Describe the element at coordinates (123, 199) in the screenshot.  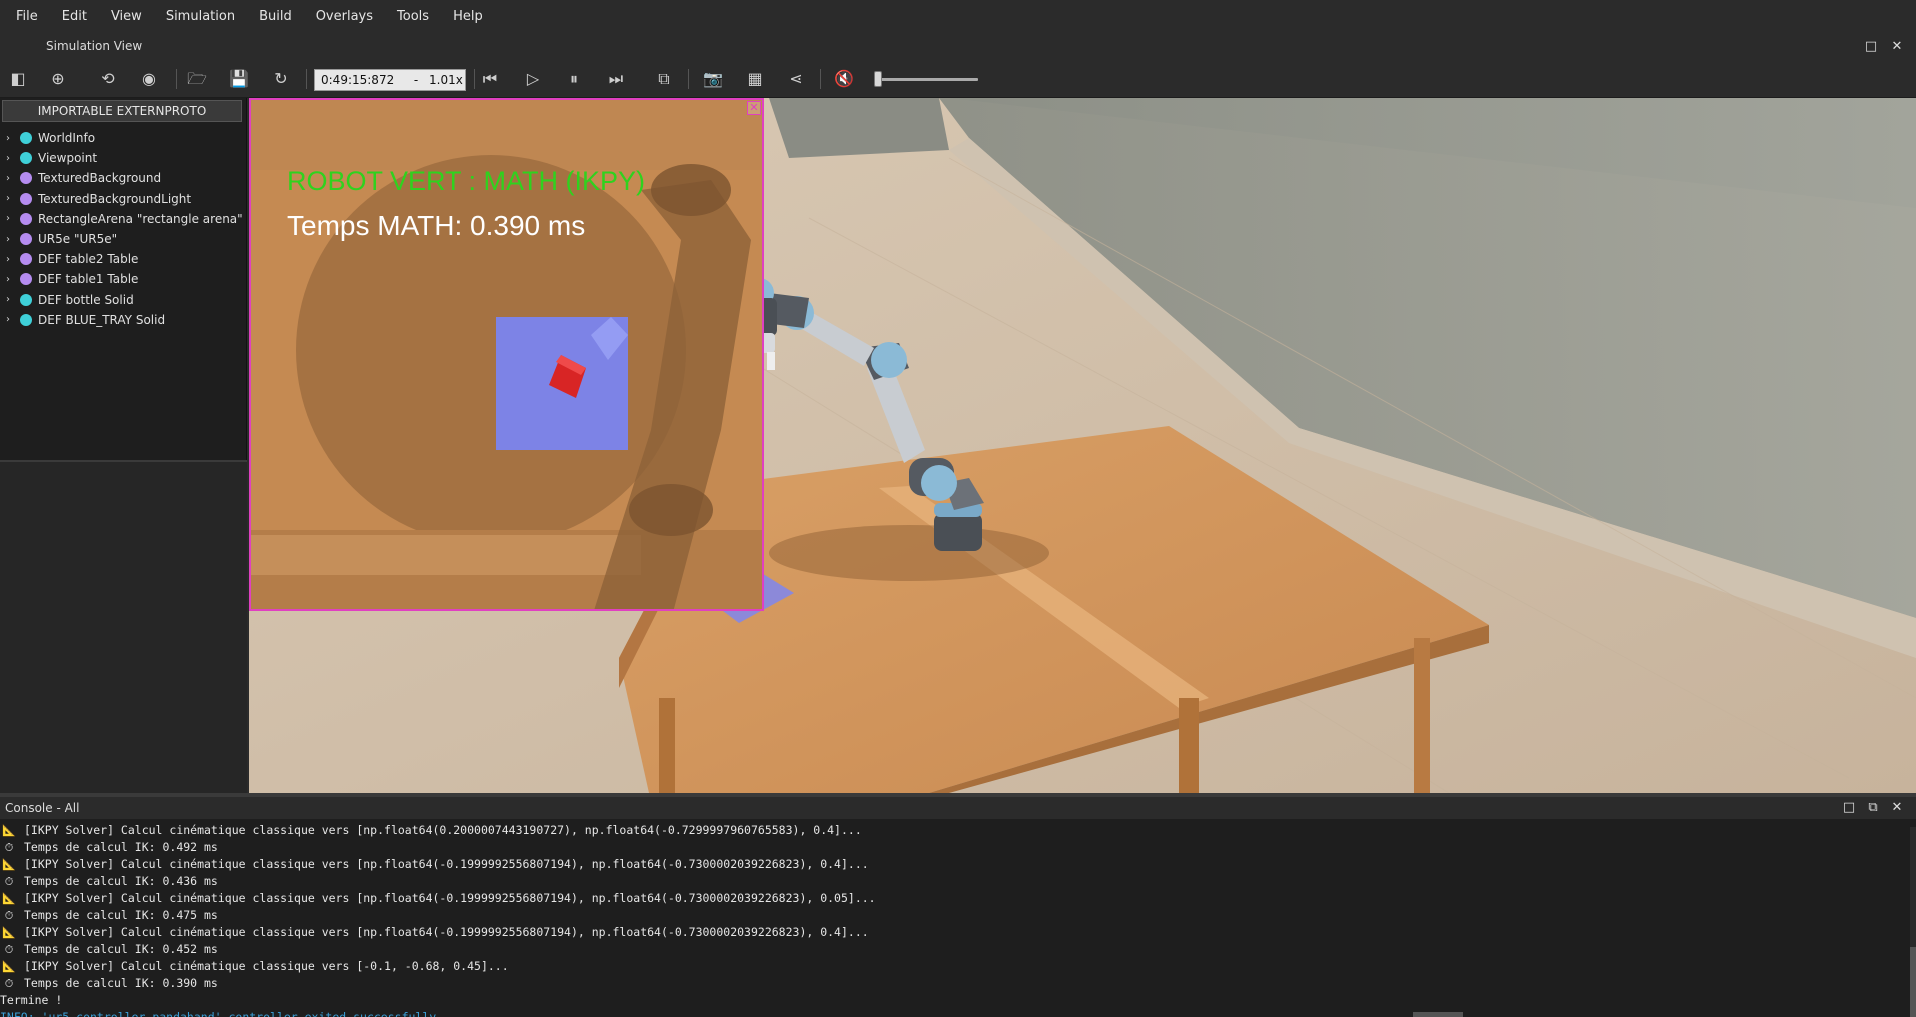
I see `scene-tree-node: › TexturedBackgroundLight` at that location.